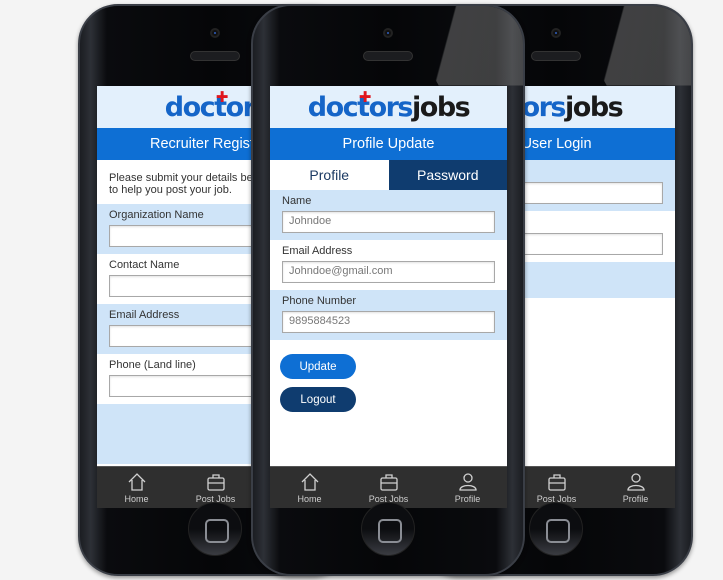  I want to click on doctorsjobs-logo: doctorsjobs ✚, so click(389, 105).